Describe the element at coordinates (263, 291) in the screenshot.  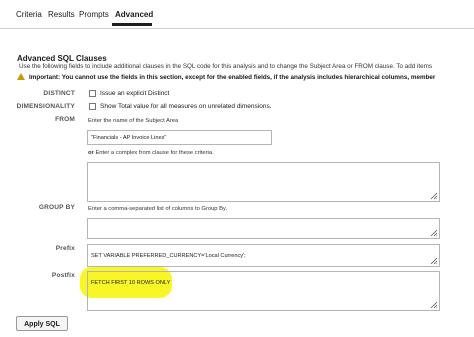
I see `postfix-textarea: FETCH FIRST 10 ROWS ONLY` at that location.